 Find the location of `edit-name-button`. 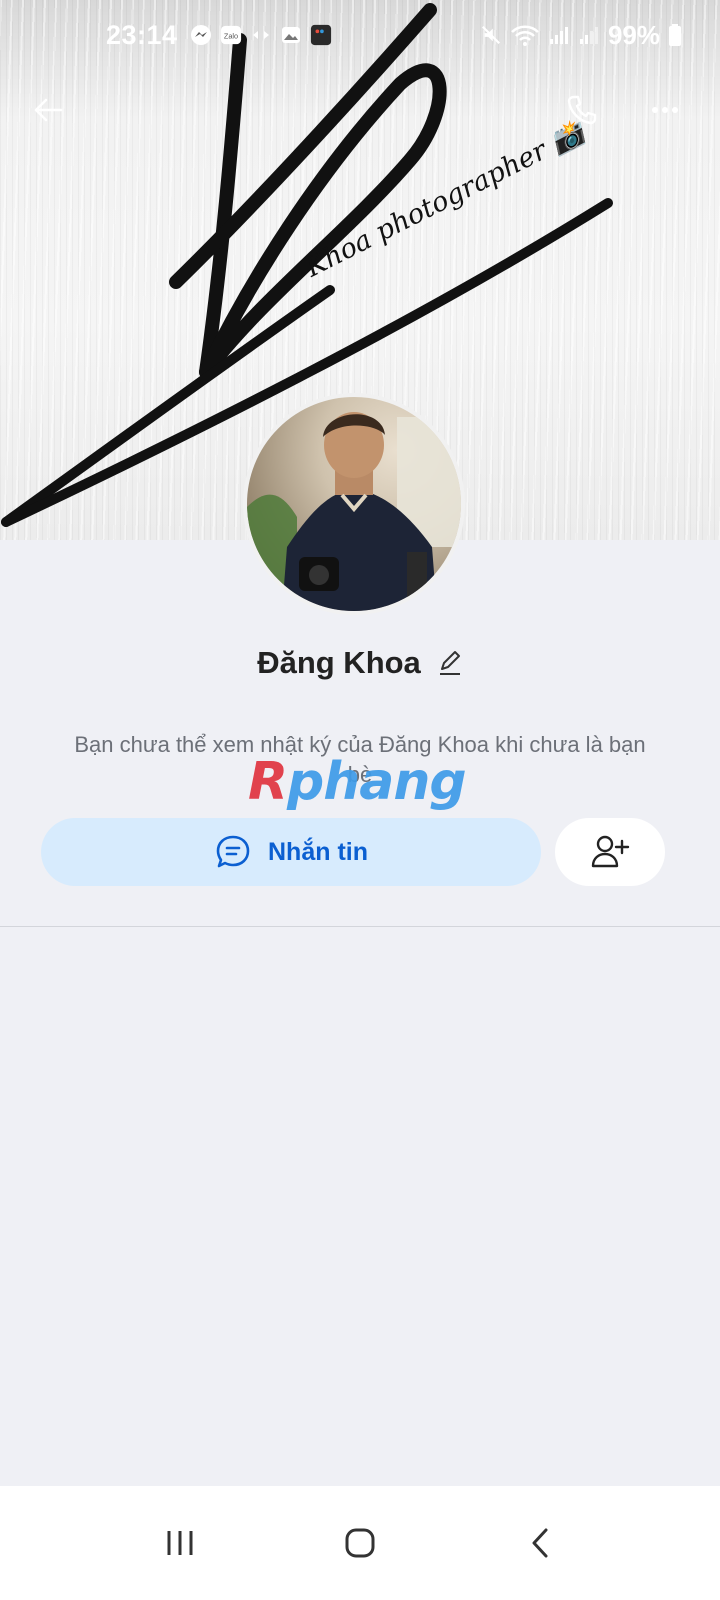

edit-name-button is located at coordinates (450, 663).